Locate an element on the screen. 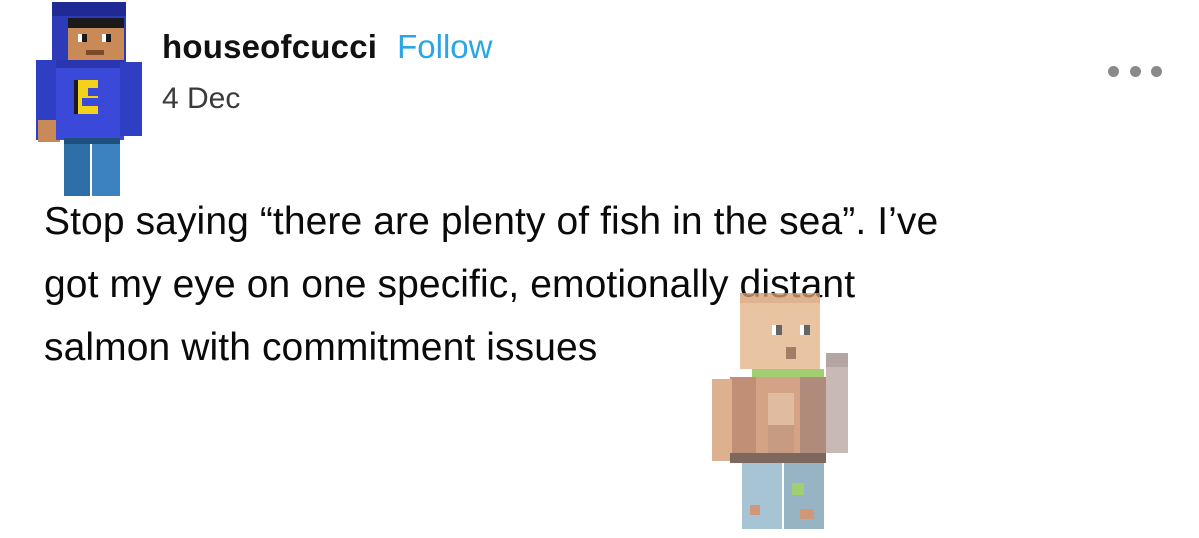  post-text-line: salmon with commitment issues is located at coordinates (321, 347).